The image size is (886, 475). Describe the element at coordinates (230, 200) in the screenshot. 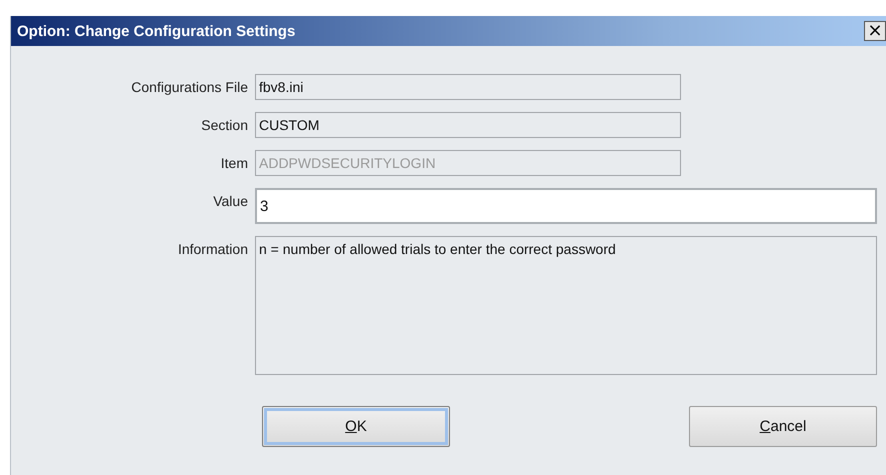

I see `field-label: Value` at that location.